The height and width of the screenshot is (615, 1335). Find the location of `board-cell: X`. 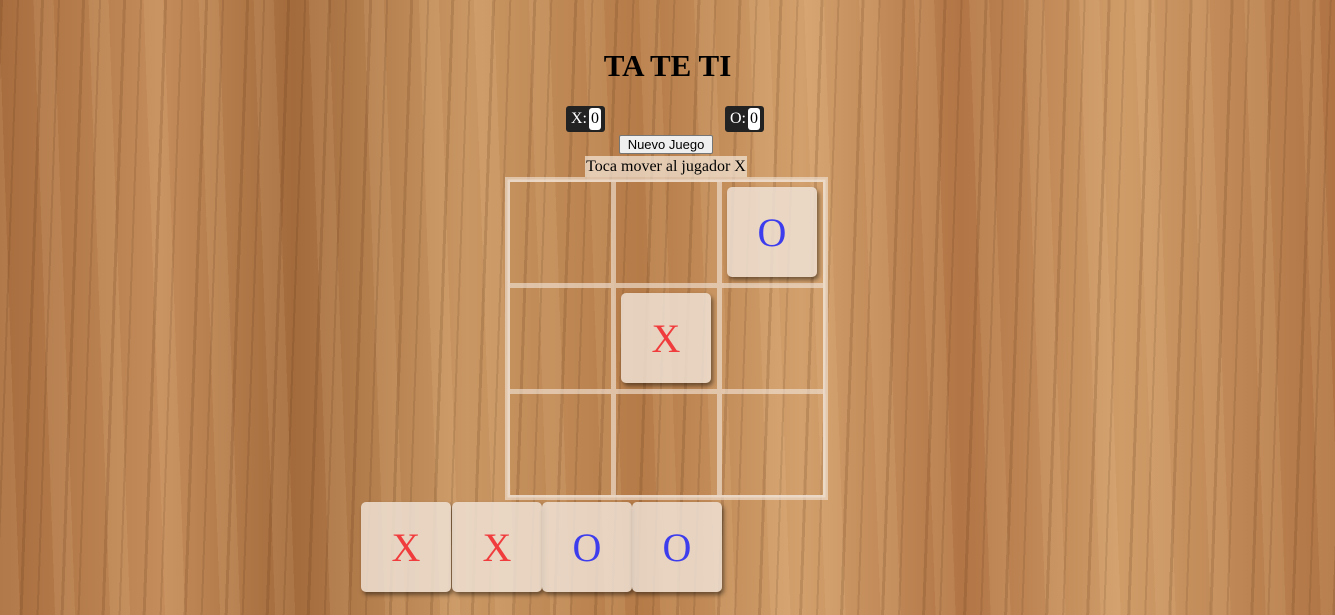

board-cell: X is located at coordinates (666, 338).